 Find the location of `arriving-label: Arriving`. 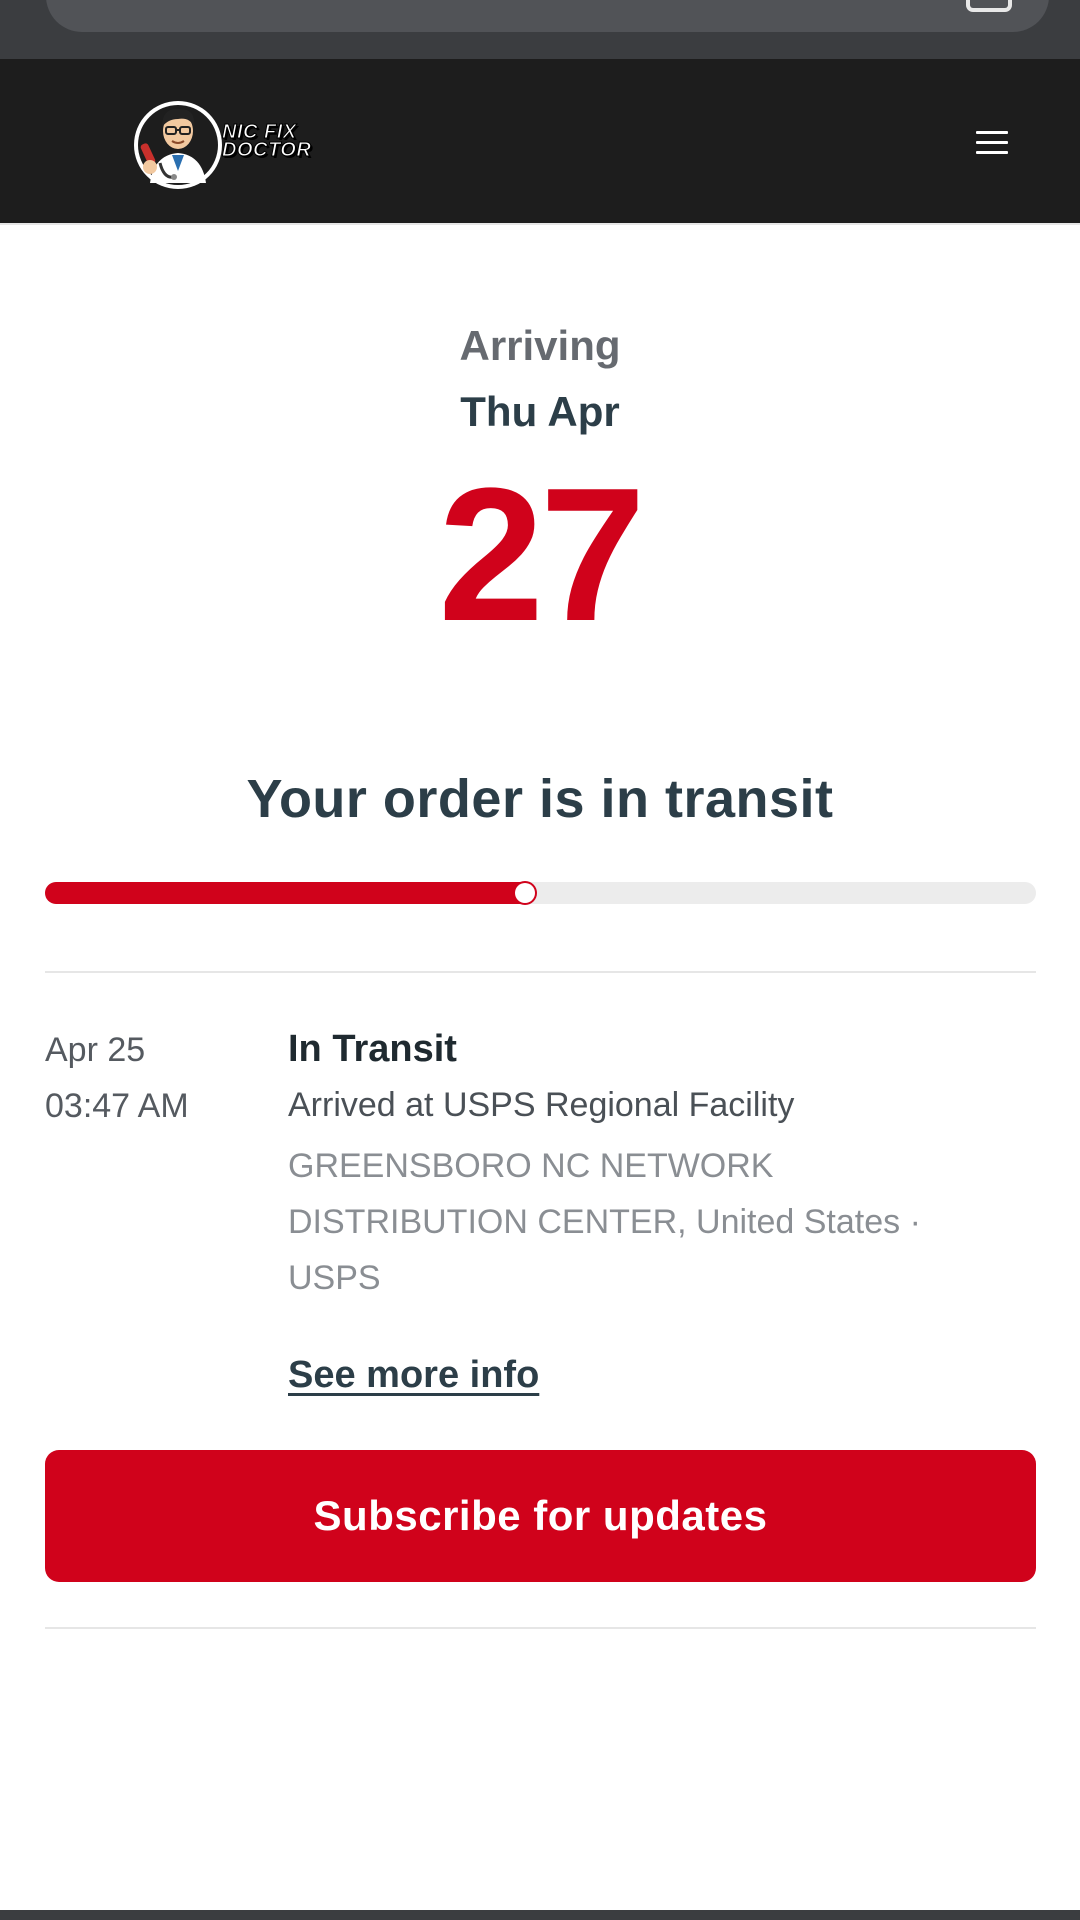

arriving-label: Arriving is located at coordinates (540, 345).